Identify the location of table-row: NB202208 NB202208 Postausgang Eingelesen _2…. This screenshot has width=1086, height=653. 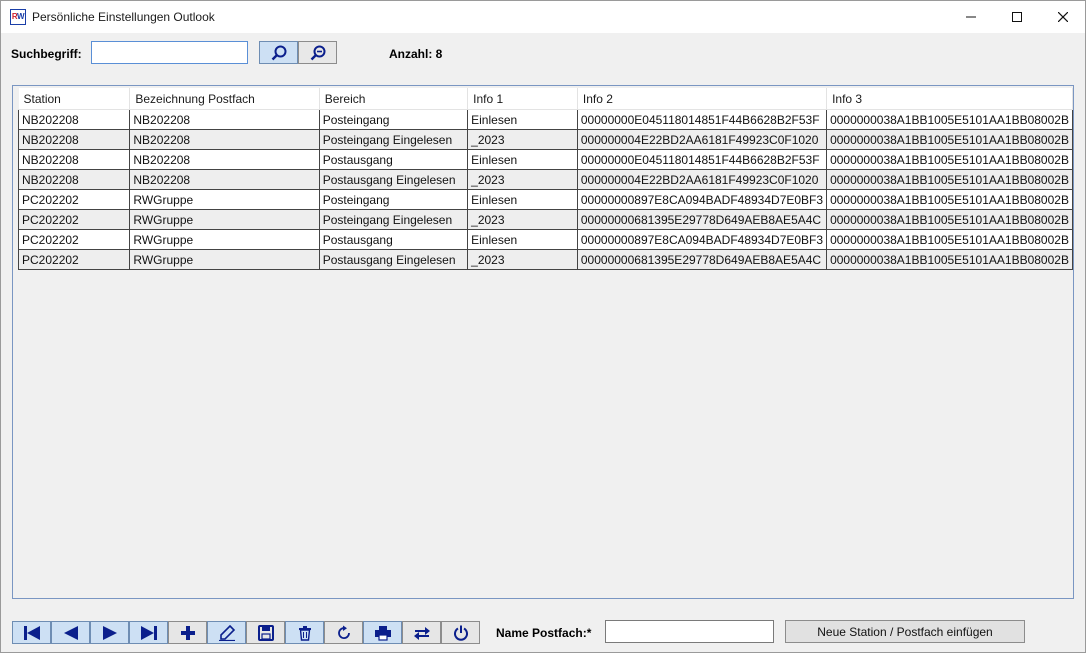
(545, 179).